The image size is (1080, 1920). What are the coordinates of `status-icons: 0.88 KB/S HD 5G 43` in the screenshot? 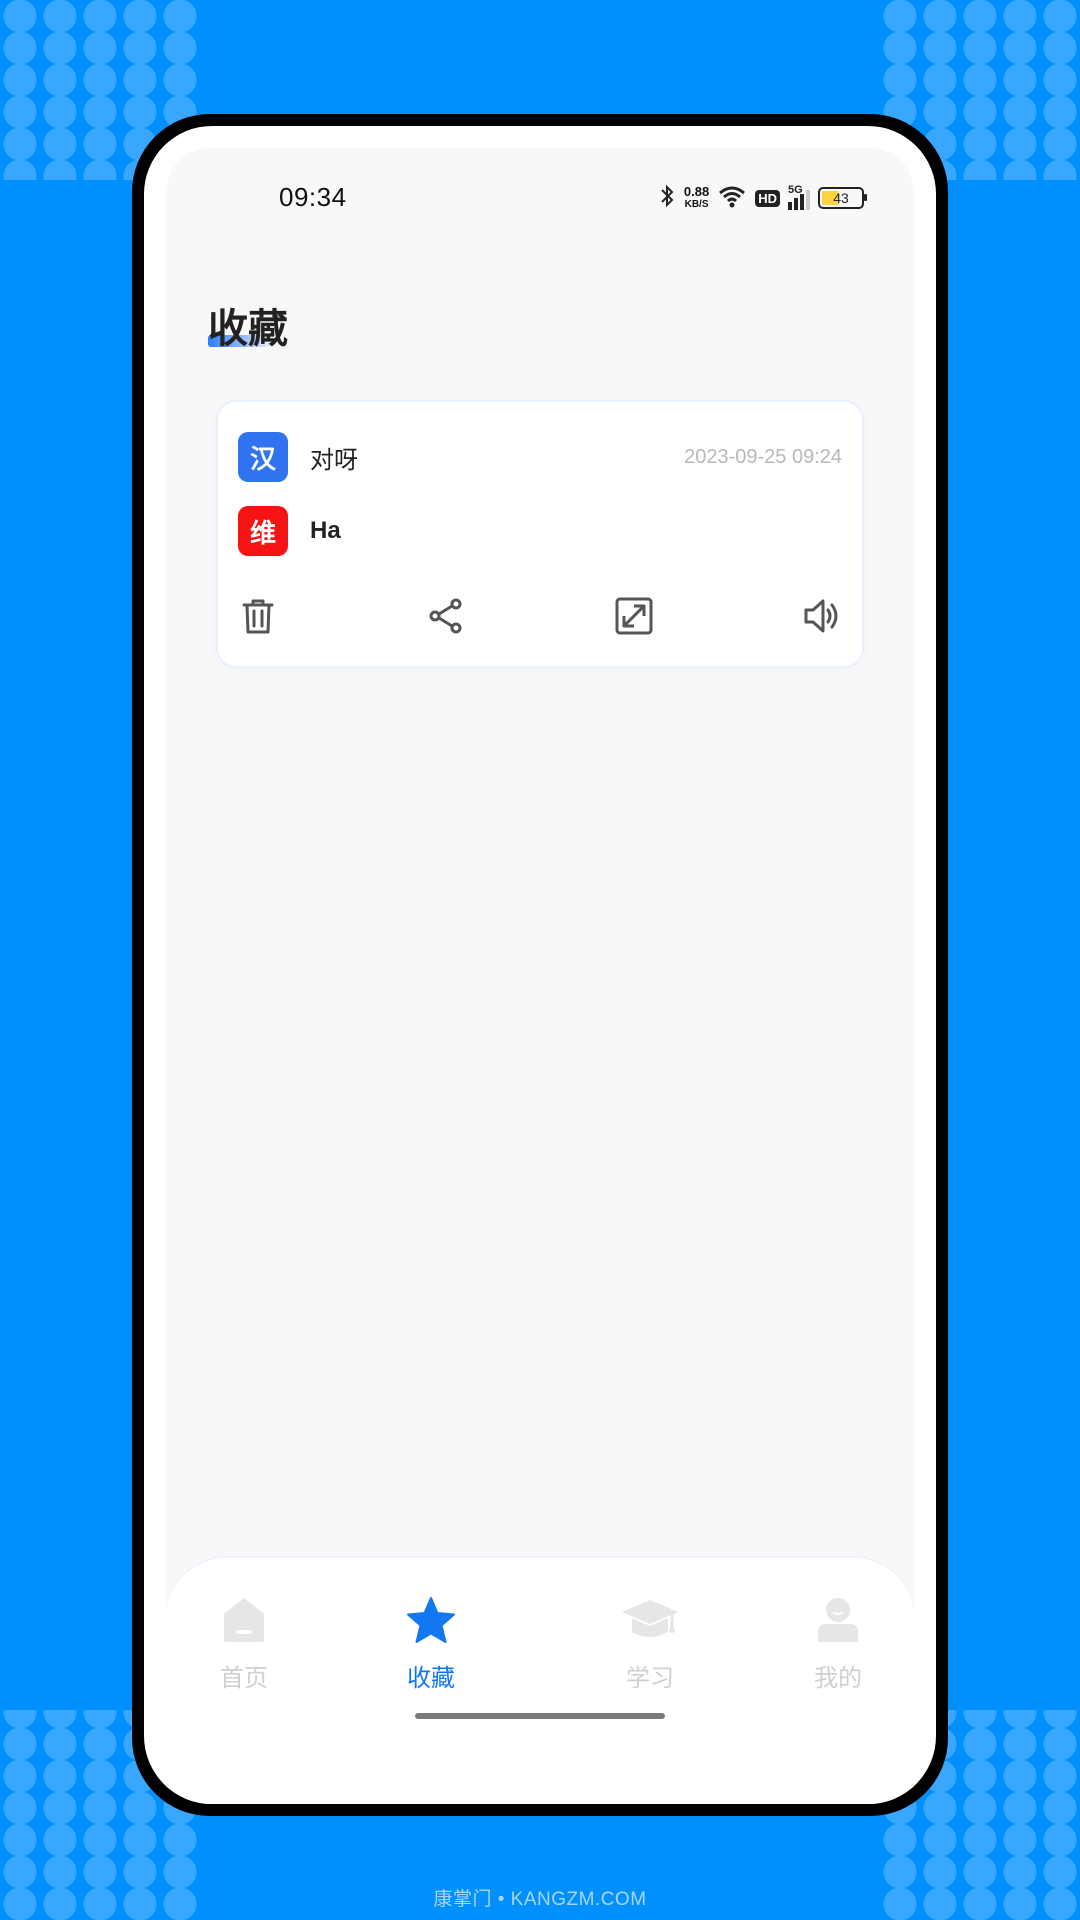 It's located at (762, 198).